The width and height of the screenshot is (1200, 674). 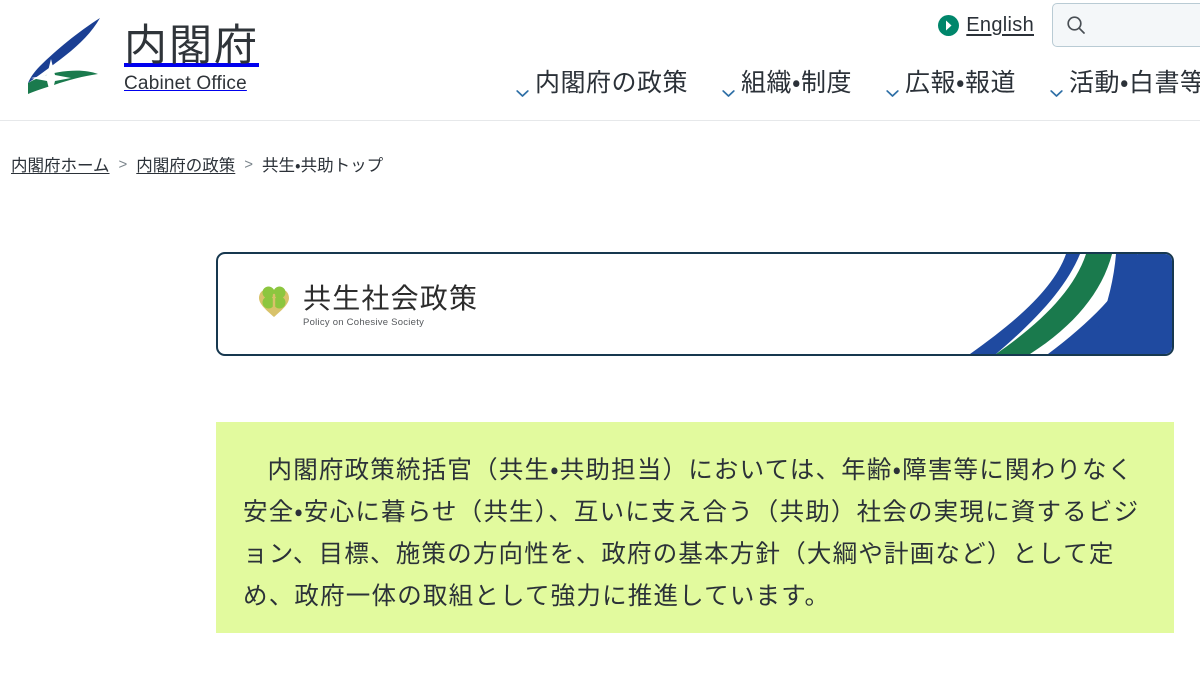 What do you see at coordinates (612, 83) in the screenshot?
I see `nav-item-label: 内閣府の政策` at bounding box center [612, 83].